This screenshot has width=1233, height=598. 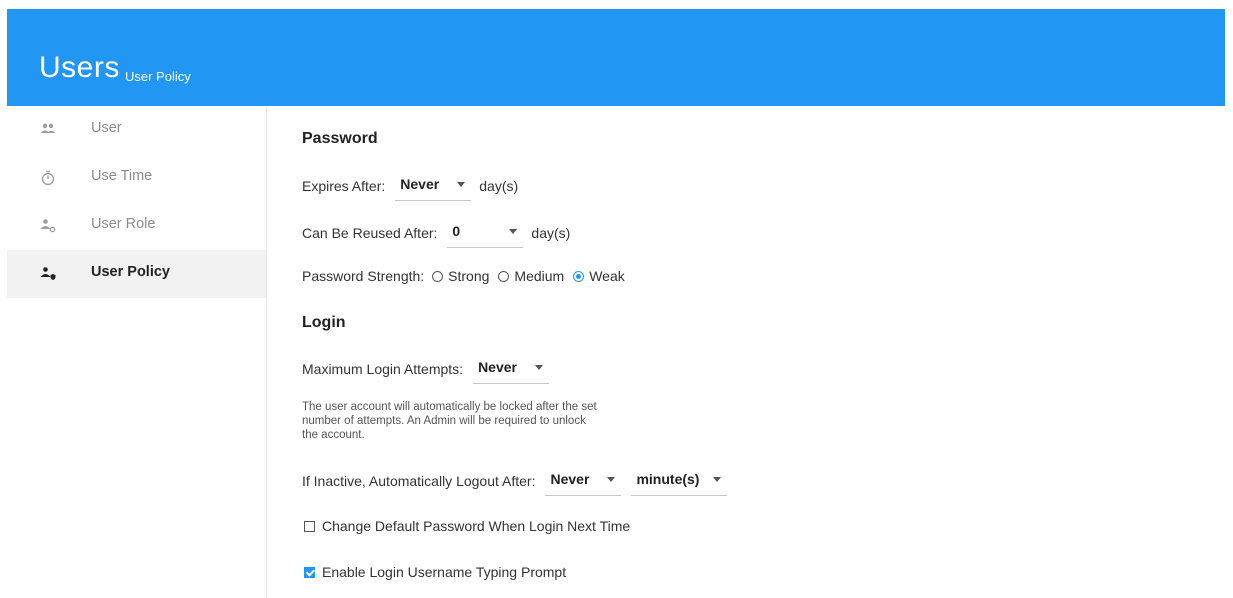 What do you see at coordinates (370, 232) in the screenshot?
I see `reuse-after-label: Can Be Reused After:` at bounding box center [370, 232].